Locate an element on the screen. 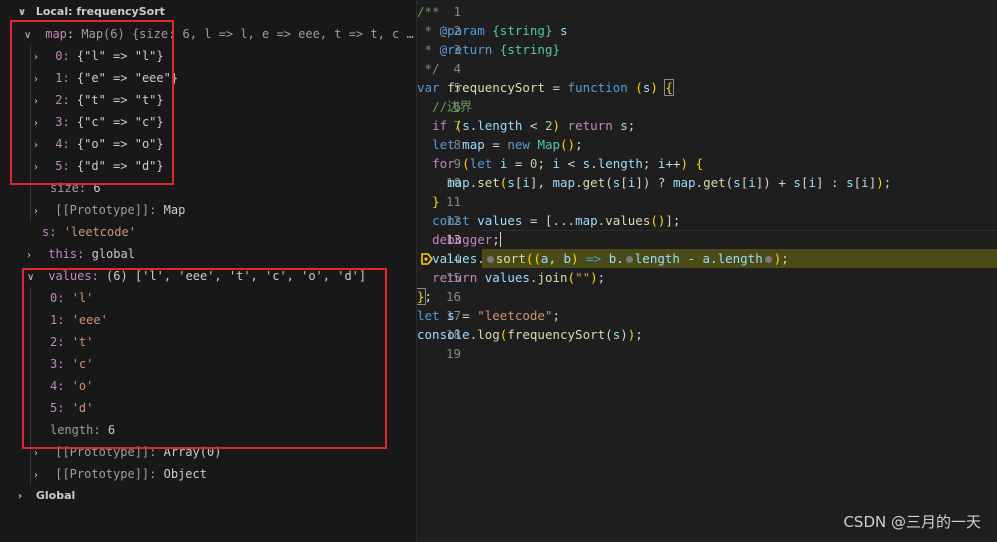  scope-global: › Global is located at coordinates (217, 496).